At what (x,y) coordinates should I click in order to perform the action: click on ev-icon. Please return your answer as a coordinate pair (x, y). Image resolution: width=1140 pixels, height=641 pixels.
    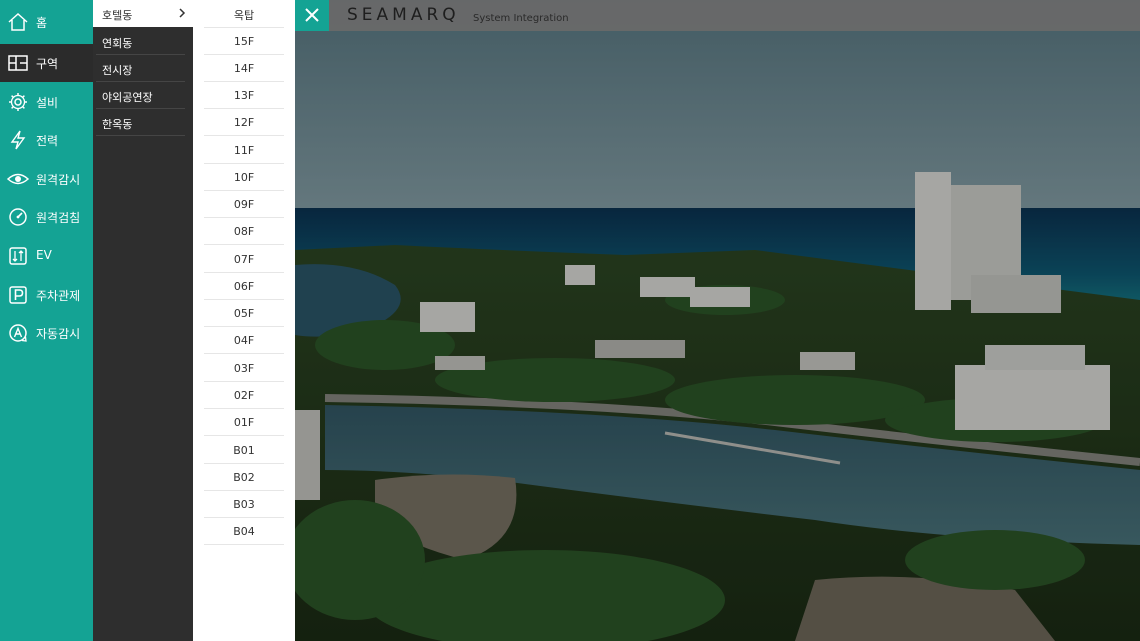
    Looking at the image, I should click on (18, 256).